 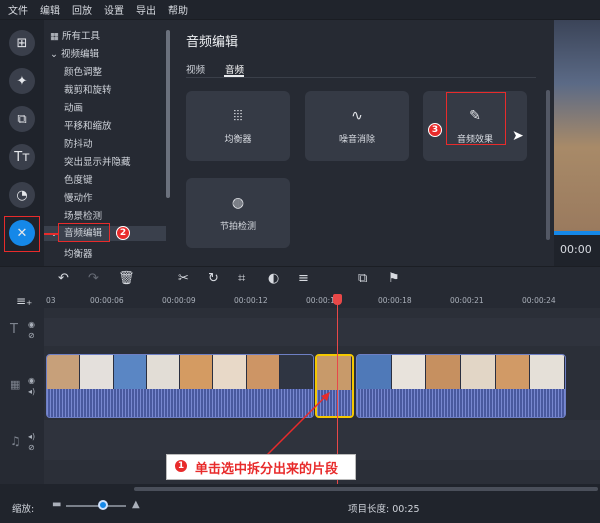 What do you see at coordinates (181, 466) in the screenshot?
I see `annotation-badge-1: 1` at bounding box center [181, 466].